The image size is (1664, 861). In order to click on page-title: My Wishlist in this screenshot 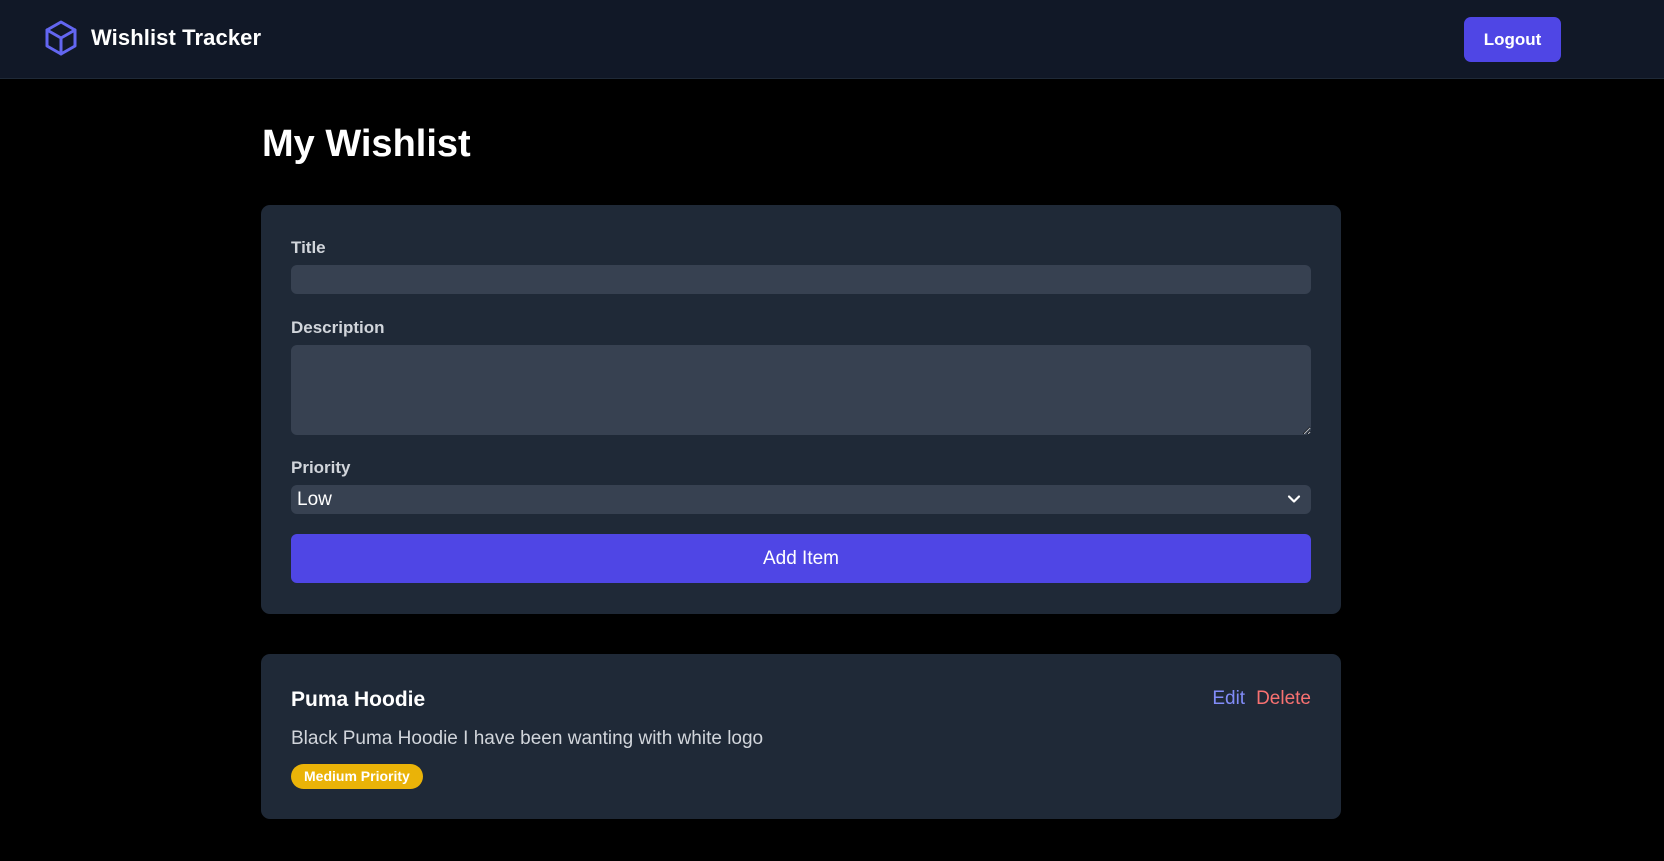, I will do `click(366, 144)`.